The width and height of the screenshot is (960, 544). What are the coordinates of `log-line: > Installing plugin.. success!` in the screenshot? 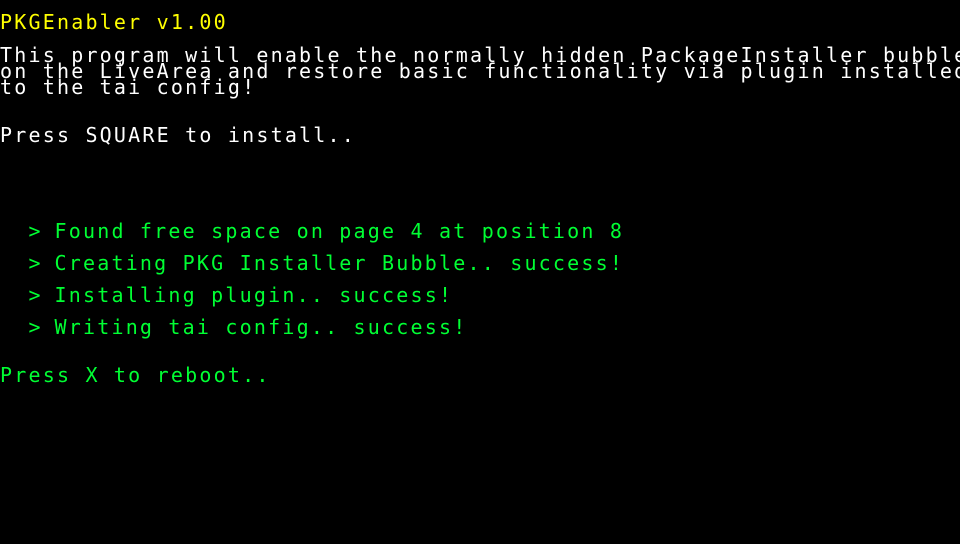 It's located at (226, 289).